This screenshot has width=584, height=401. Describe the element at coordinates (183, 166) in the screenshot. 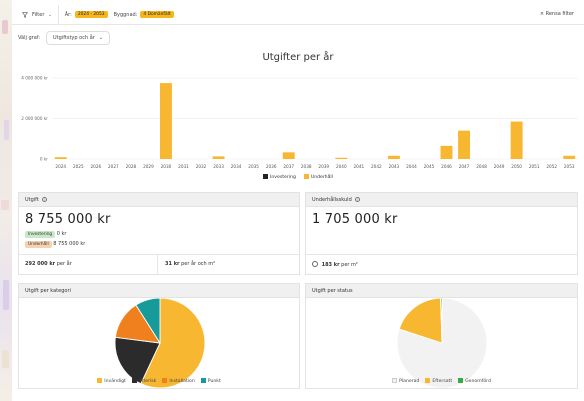

I see `x-tick-label: 2031` at that location.